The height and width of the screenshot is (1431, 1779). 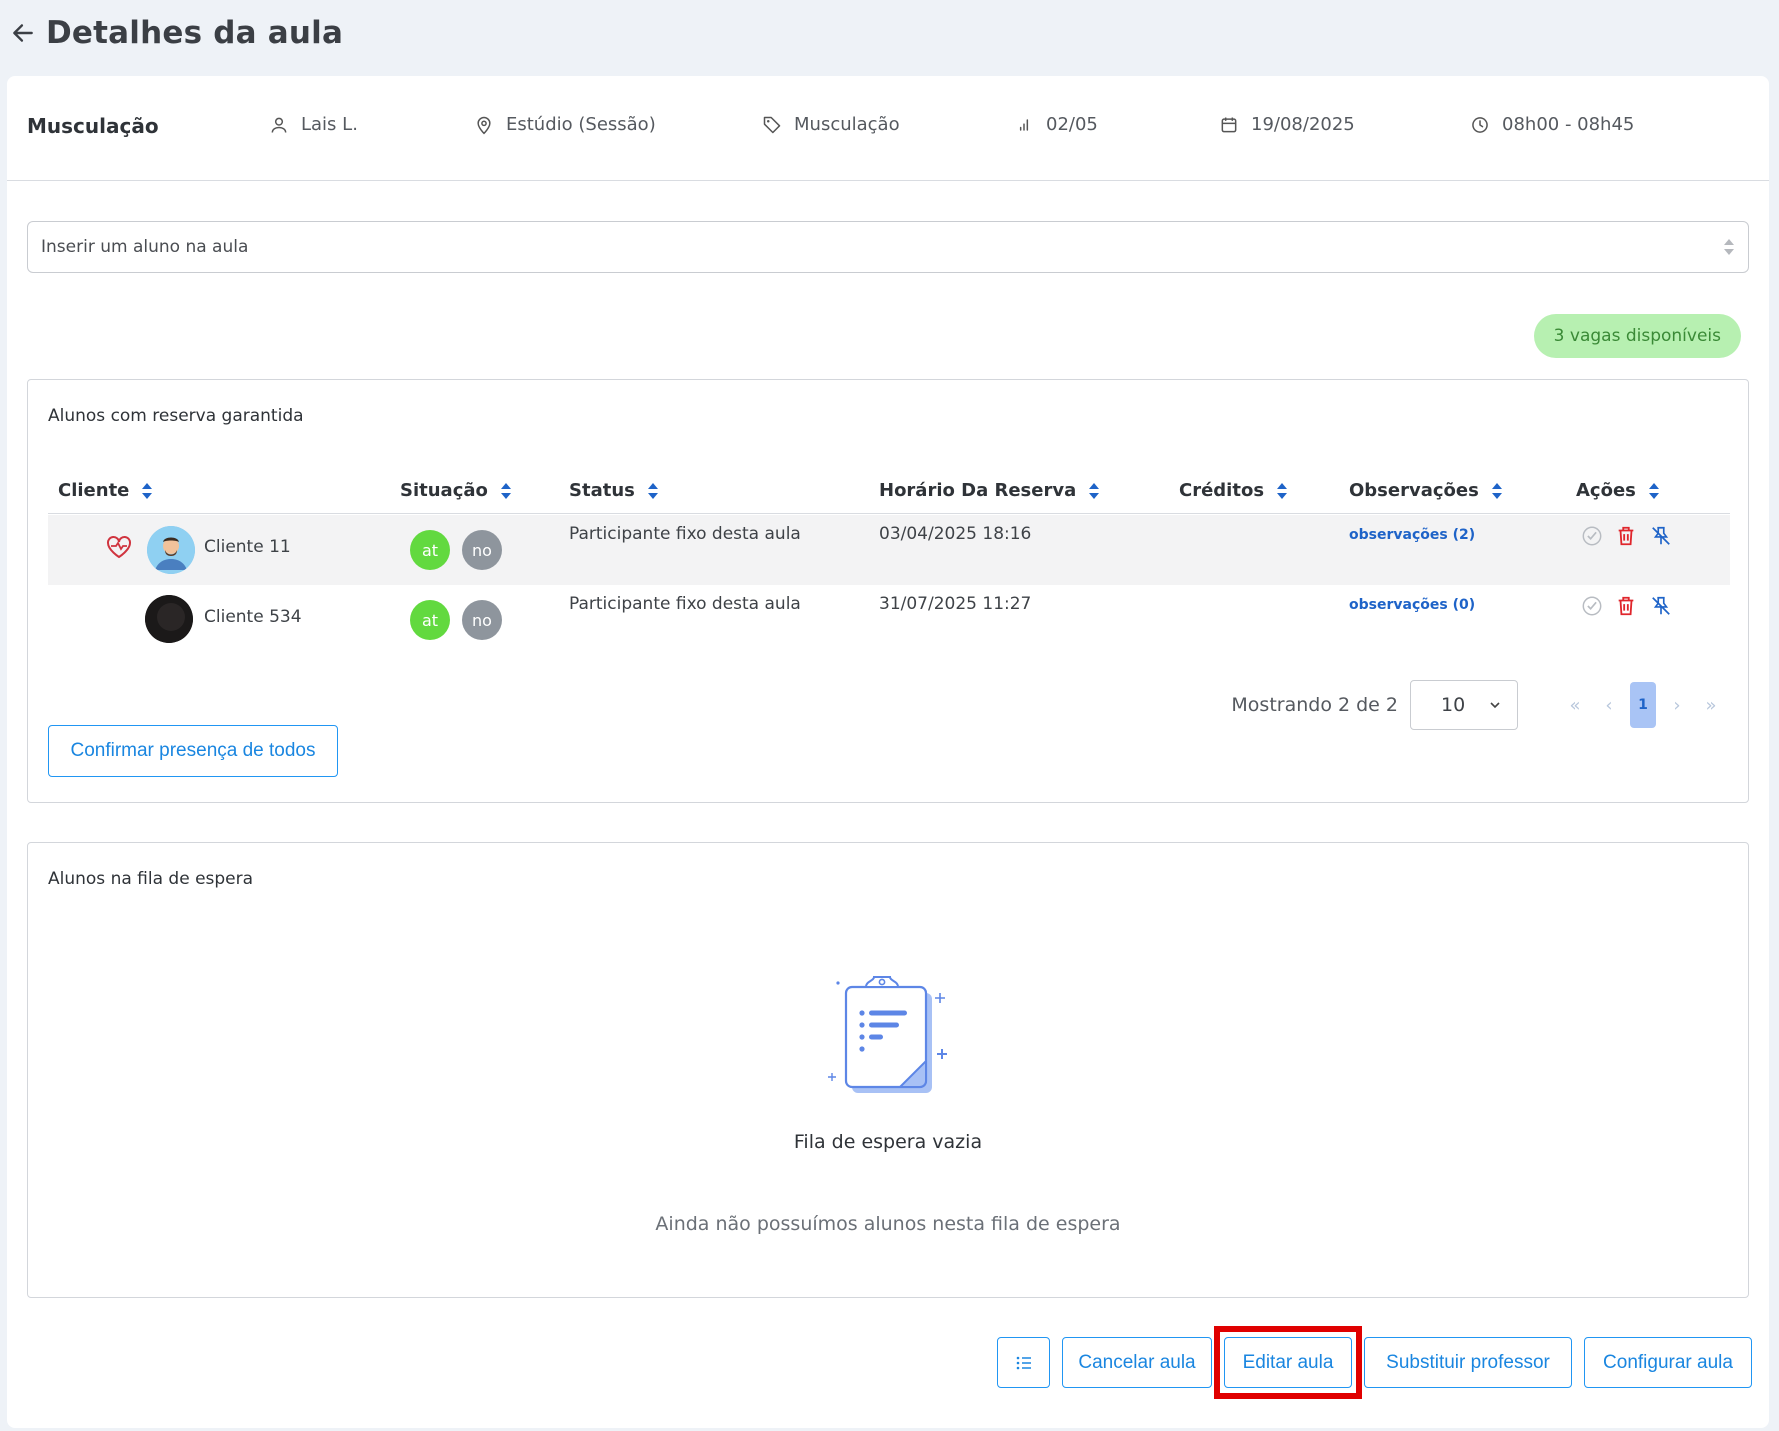 What do you see at coordinates (195, 33) in the screenshot?
I see `page-title: Detalhes da aula` at bounding box center [195, 33].